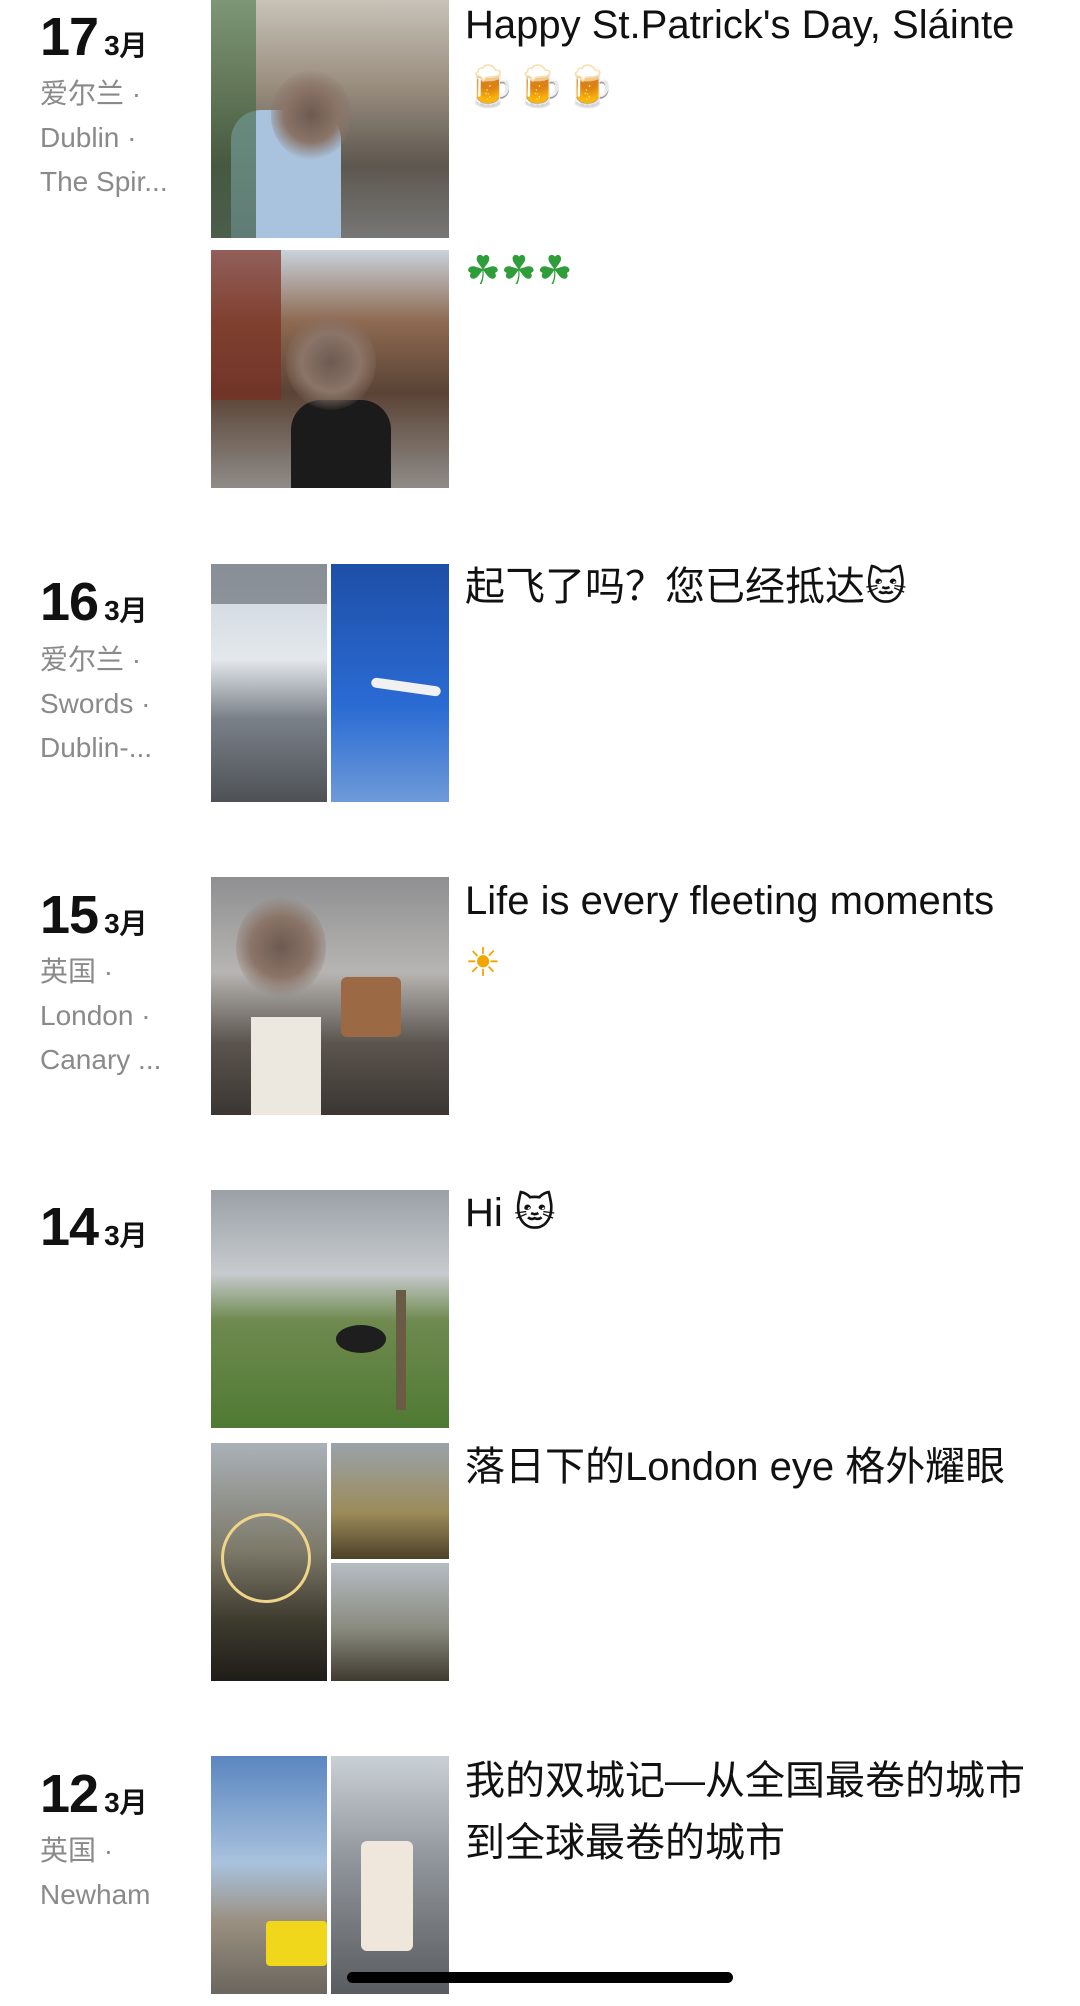 Image resolution: width=1080 pixels, height=2006 pixels. What do you see at coordinates (95, 1015) in the screenshot?
I see `location-line: London ·` at bounding box center [95, 1015].